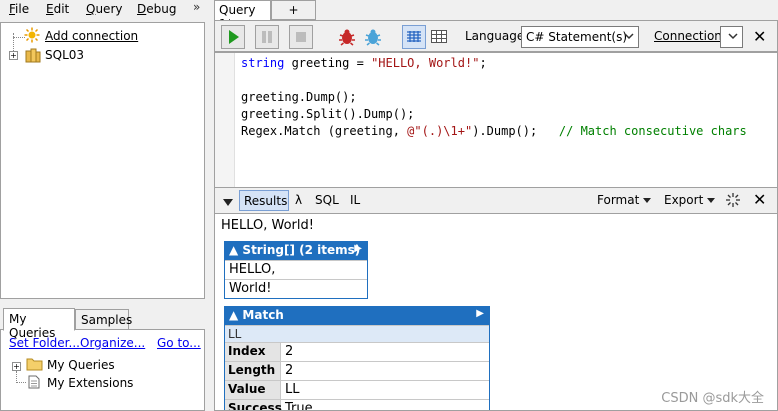 The image size is (778, 411). I want to click on tree-line, so click(21, 382).